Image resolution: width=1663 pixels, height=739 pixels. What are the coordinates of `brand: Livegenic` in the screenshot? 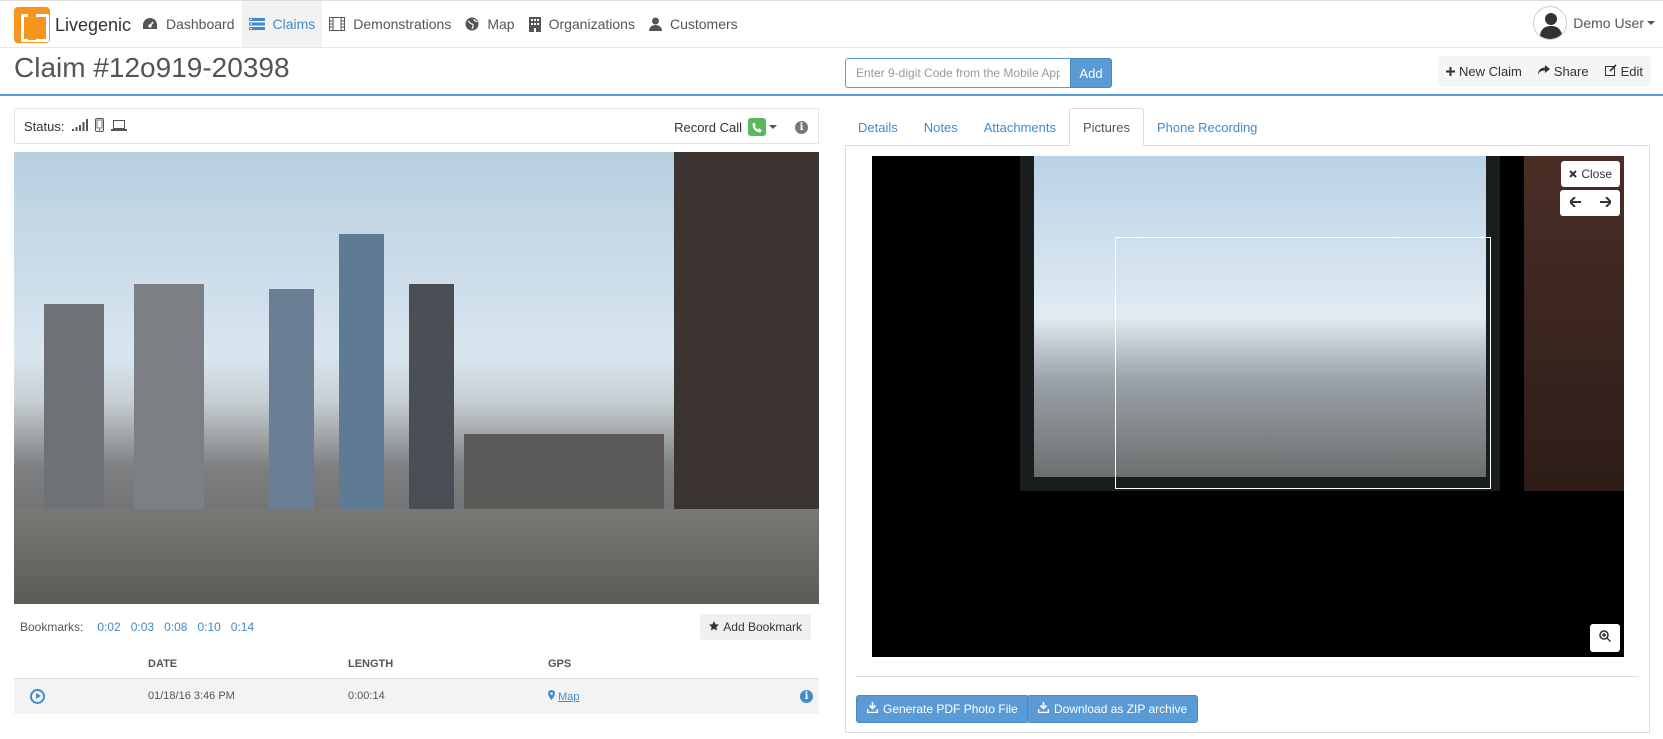 It's located at (72, 25).